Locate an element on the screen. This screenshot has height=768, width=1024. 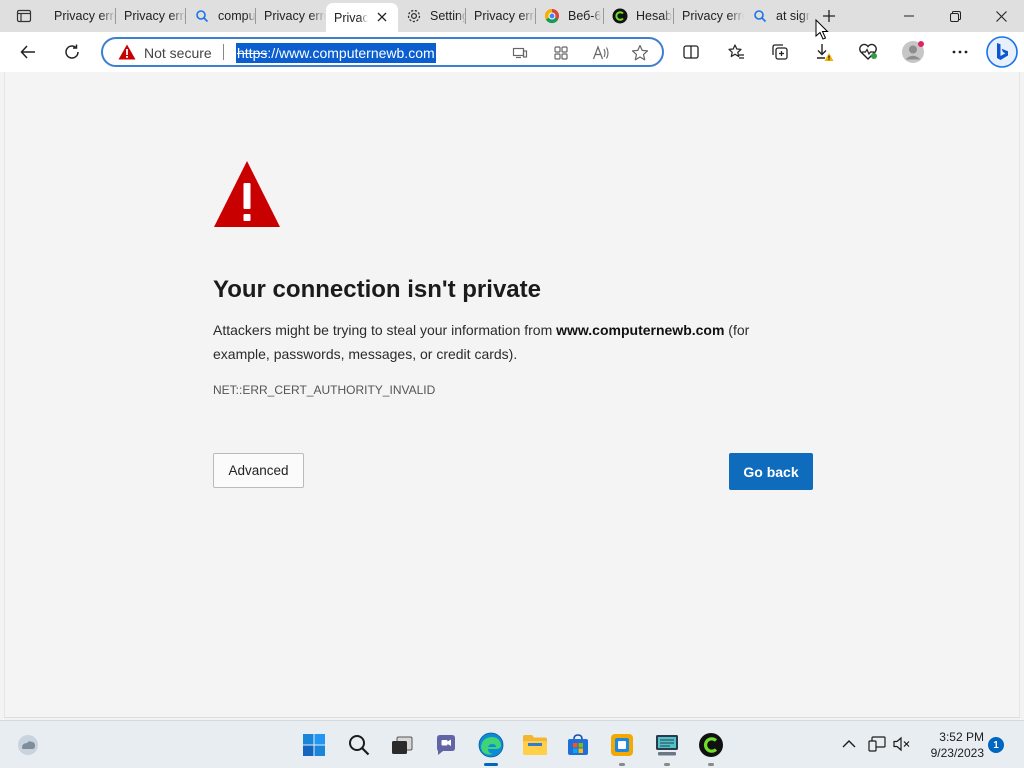
tab-label: Settings is located at coordinates (448, 16).